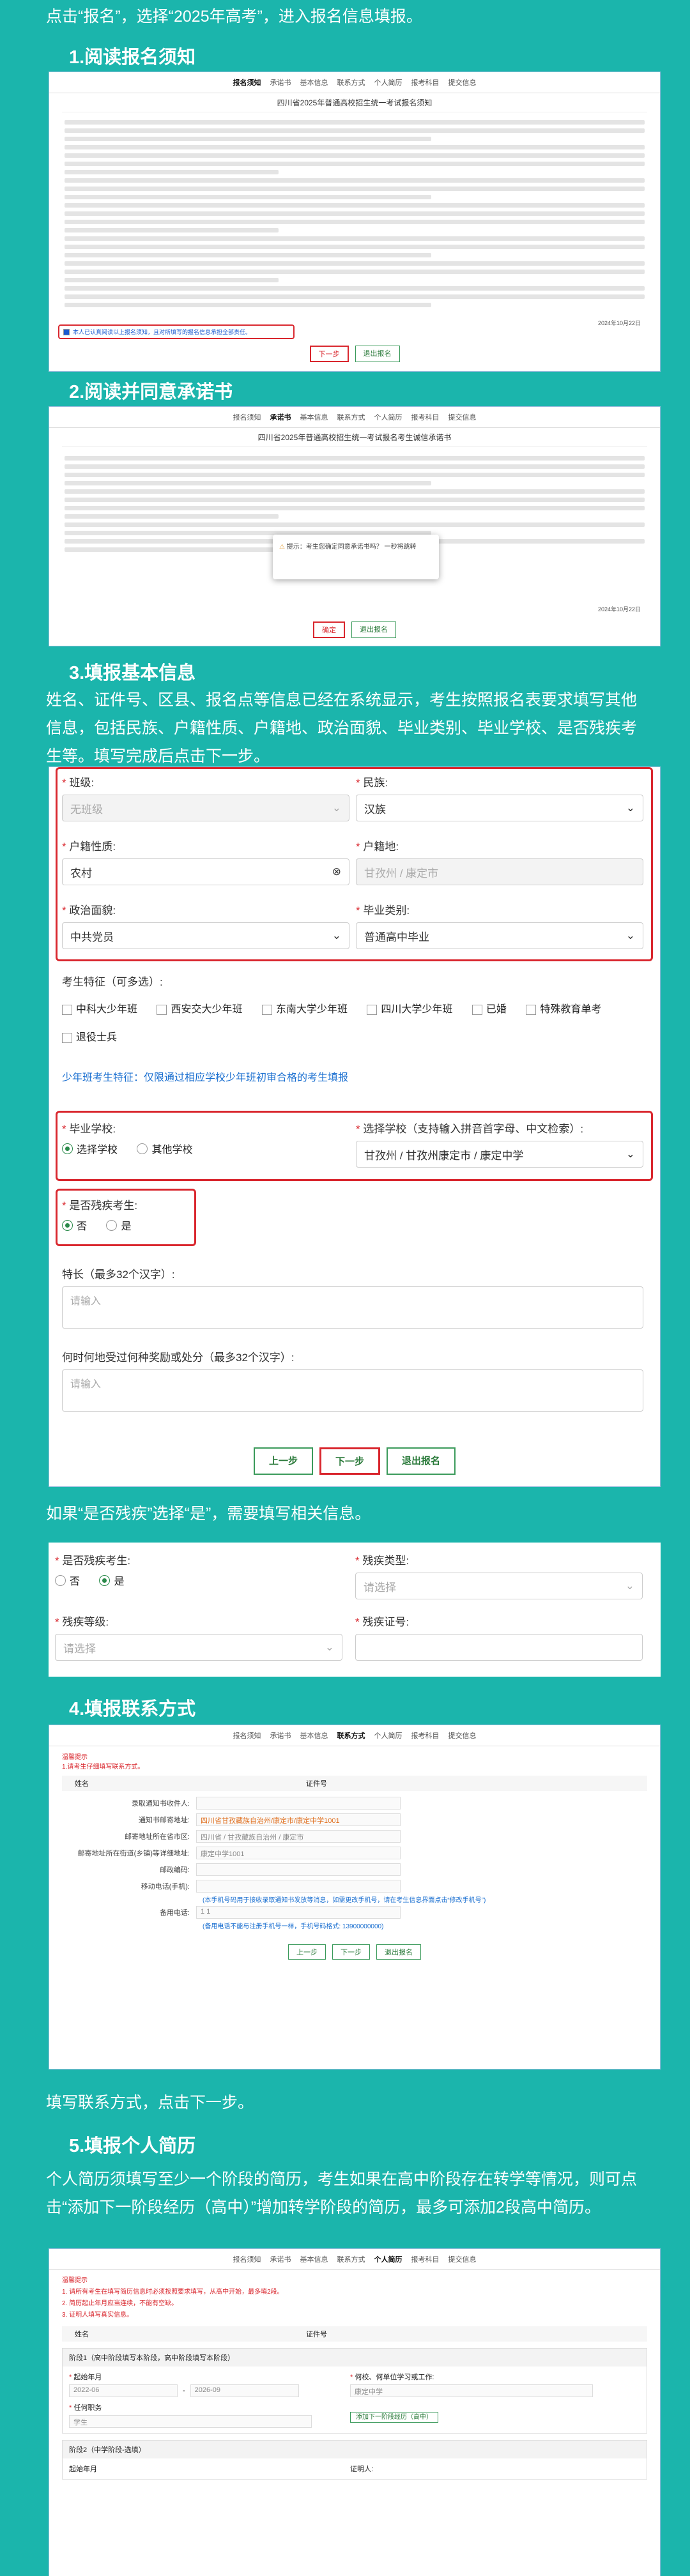  What do you see at coordinates (90, 1148) in the screenshot?
I see `school-radio-select: 选择学校` at bounding box center [90, 1148].